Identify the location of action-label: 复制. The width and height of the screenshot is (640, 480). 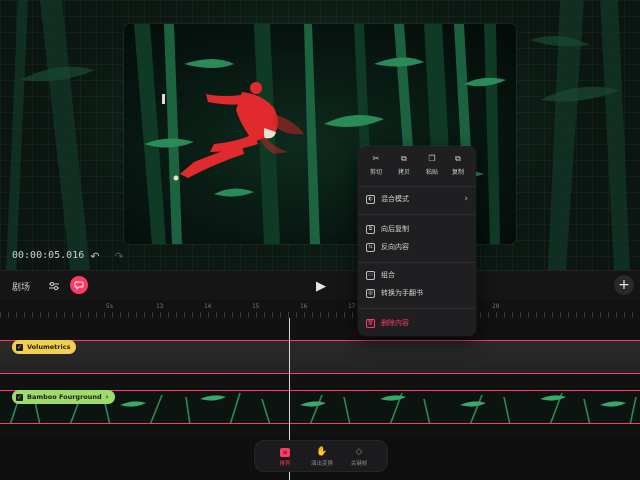
(457, 172).